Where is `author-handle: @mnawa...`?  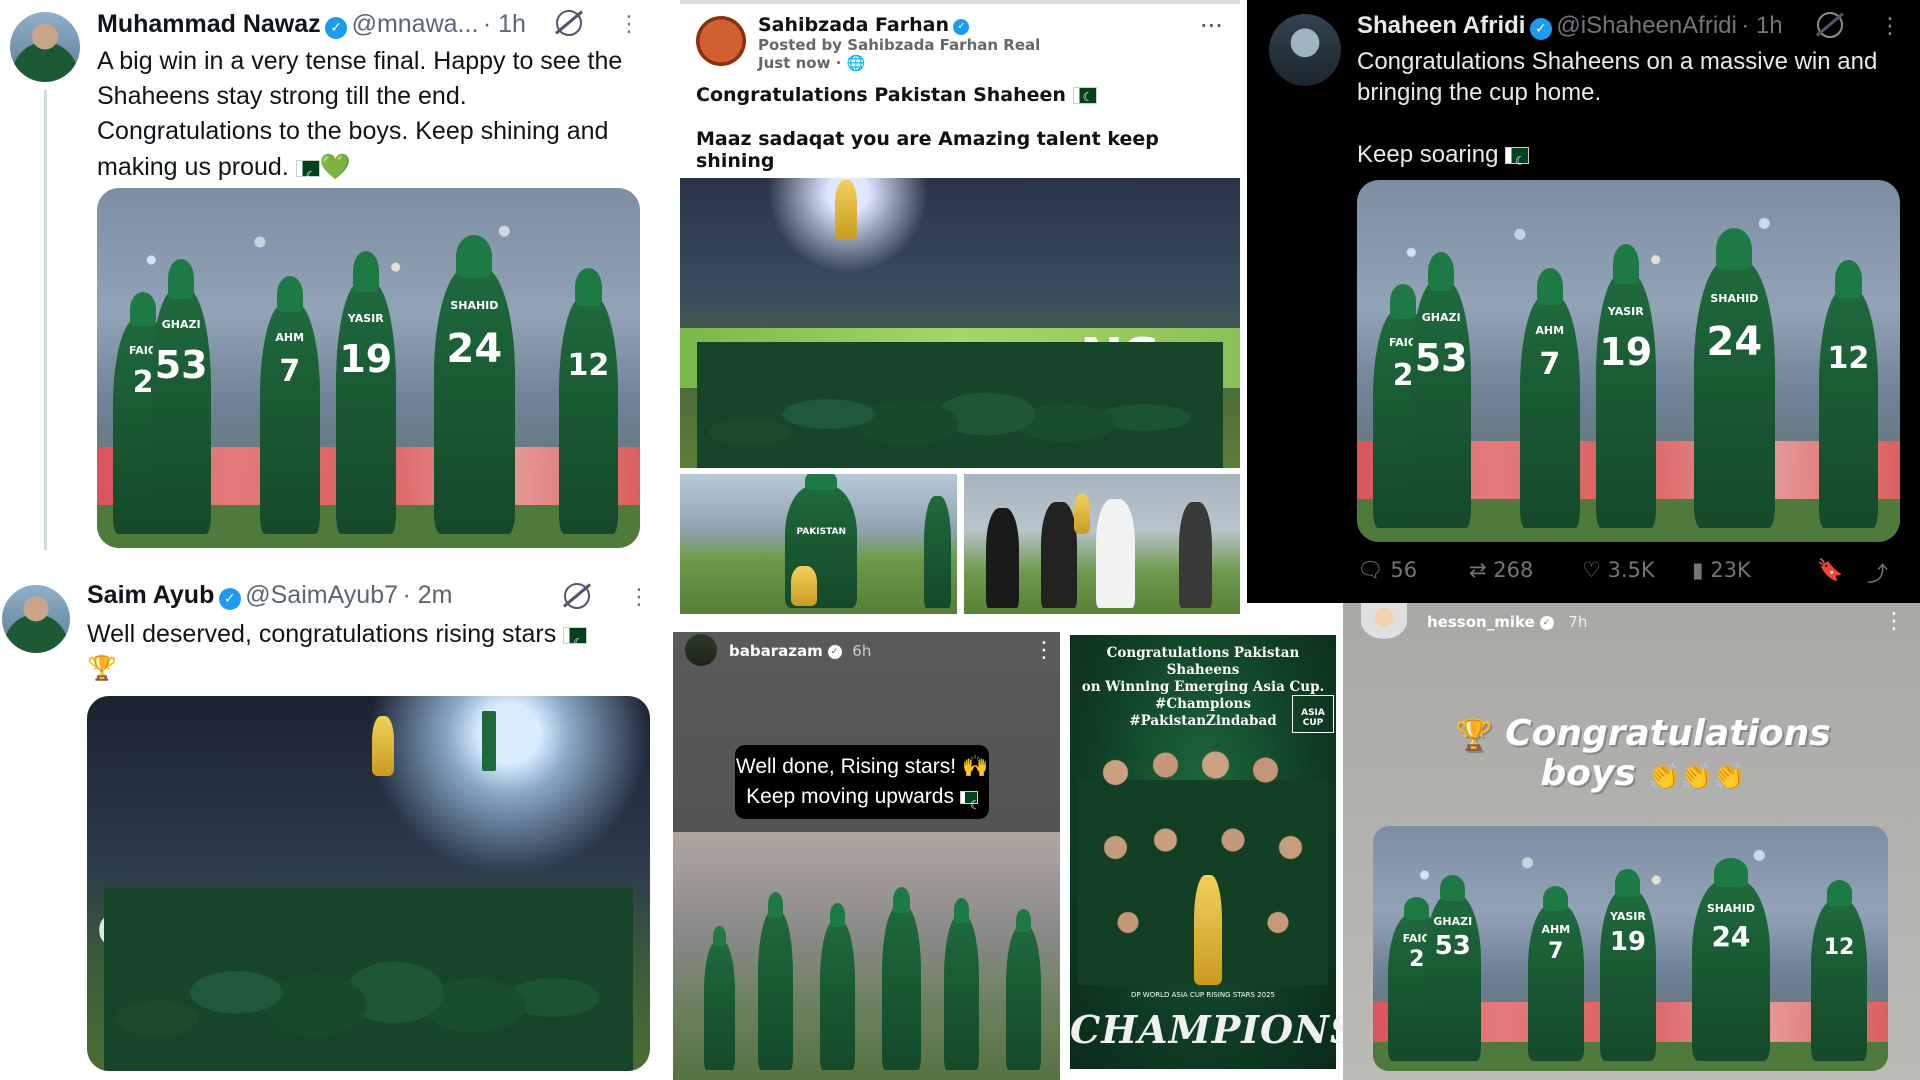
author-handle: @mnawa... is located at coordinates (415, 24).